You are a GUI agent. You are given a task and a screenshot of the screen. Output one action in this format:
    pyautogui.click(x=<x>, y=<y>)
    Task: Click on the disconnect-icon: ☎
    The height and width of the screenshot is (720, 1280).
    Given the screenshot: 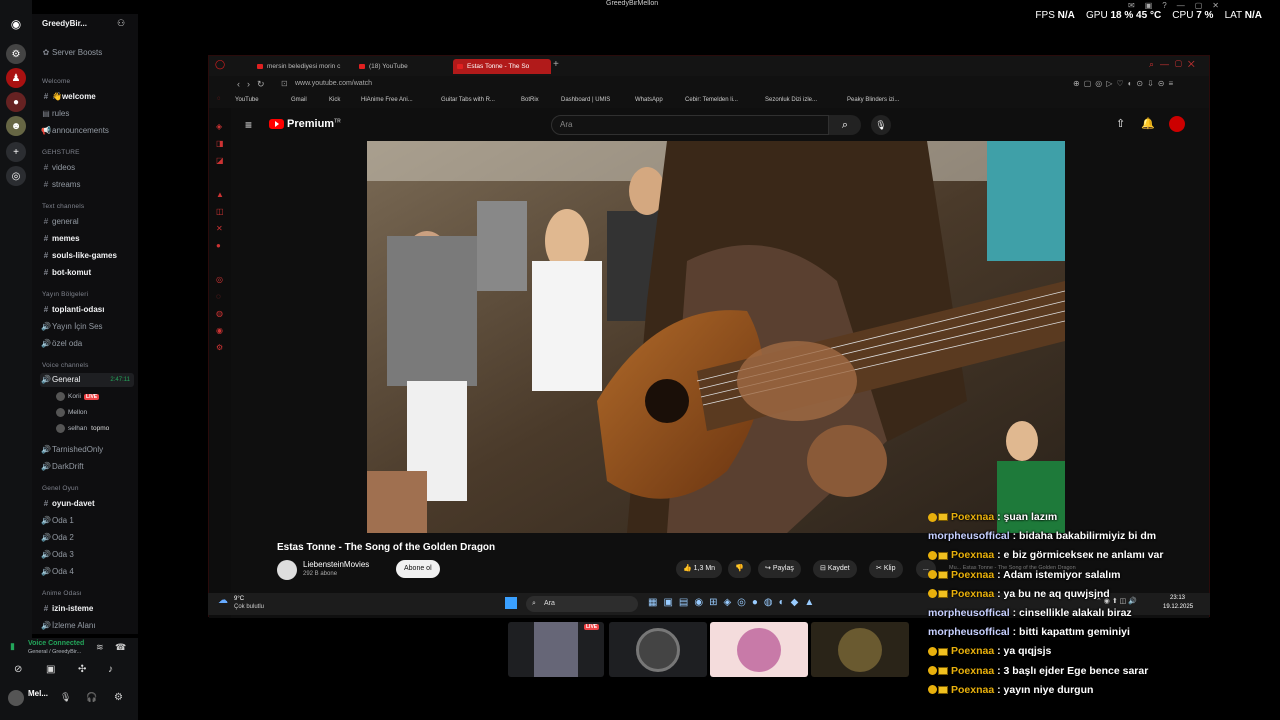 What is the action you would take?
    pyautogui.click(x=120, y=647)
    